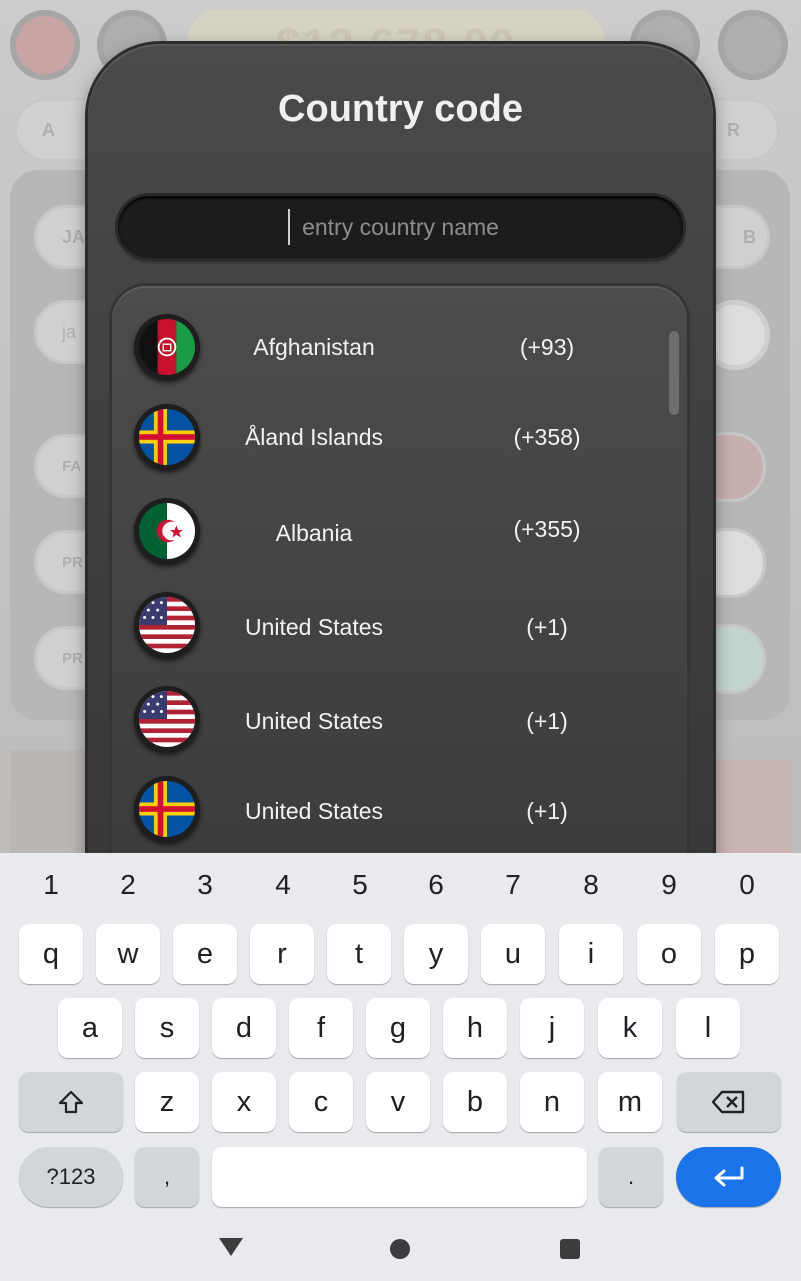 Image resolution: width=801 pixels, height=1281 pixels. I want to click on backspace-icon, so click(728, 1102).